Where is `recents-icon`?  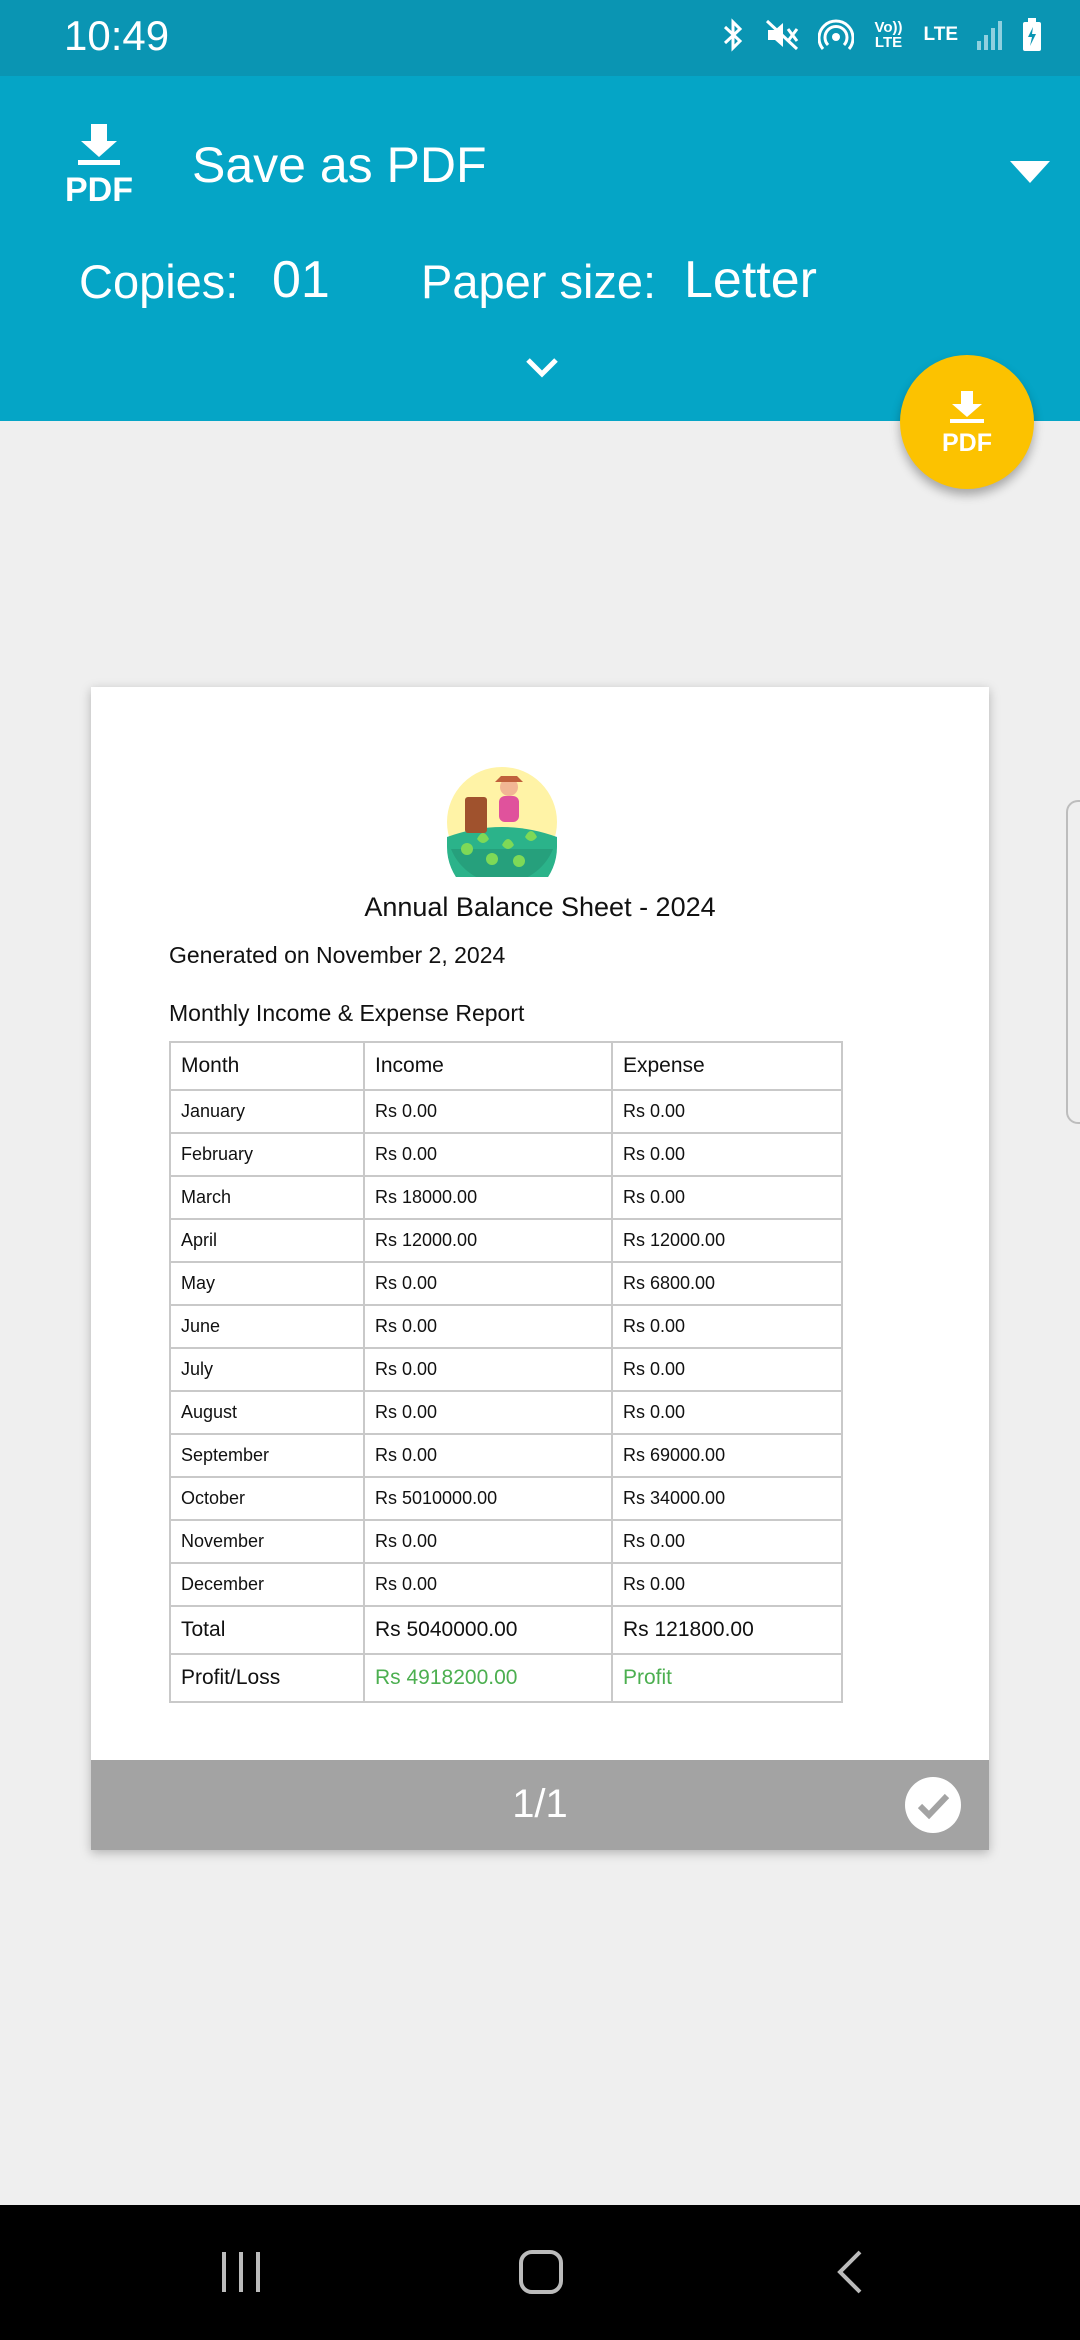 recents-icon is located at coordinates (241, 2272).